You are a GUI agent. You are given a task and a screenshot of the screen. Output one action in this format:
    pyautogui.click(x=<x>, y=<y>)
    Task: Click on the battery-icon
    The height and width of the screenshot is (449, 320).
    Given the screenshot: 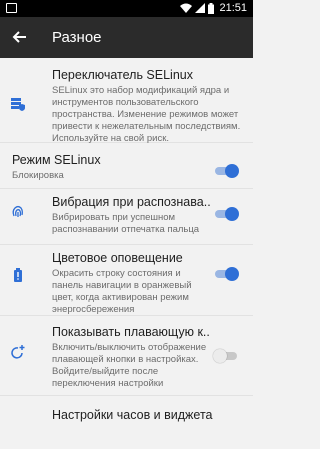 What is the action you would take?
    pyautogui.click(x=211, y=8)
    